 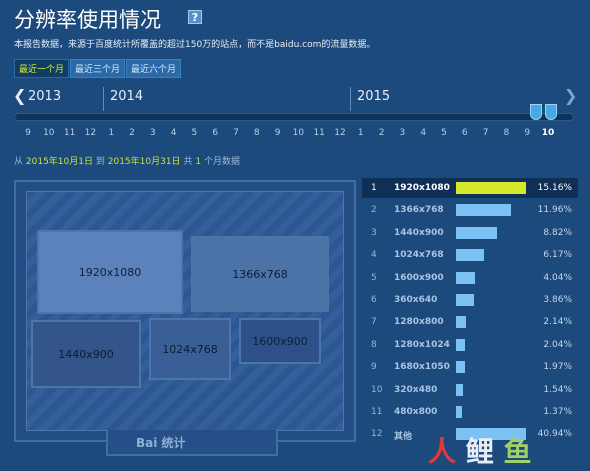 What do you see at coordinates (126, 96) in the screenshot?
I see `year-2014: 2014` at bounding box center [126, 96].